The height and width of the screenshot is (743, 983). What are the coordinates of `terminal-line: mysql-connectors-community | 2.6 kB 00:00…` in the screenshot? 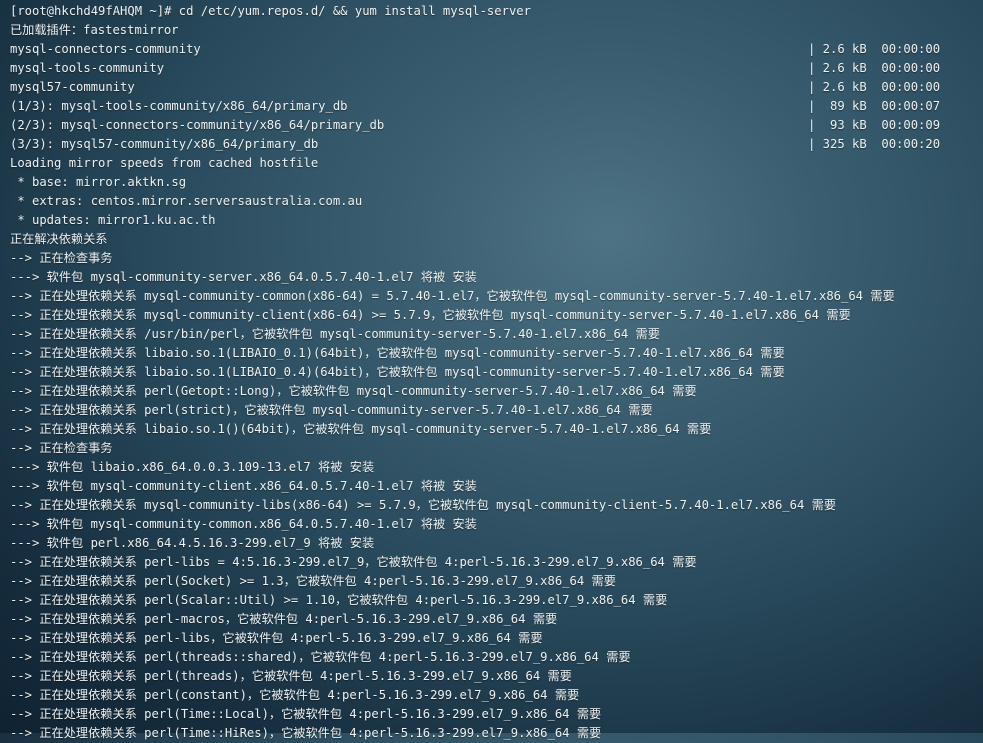 It's located at (491, 49).